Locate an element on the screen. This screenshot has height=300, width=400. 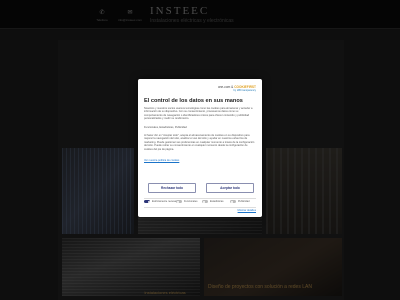
consent-purposes: Funcionales, Estadísticas, Publicidad is located at coordinates (165, 127).